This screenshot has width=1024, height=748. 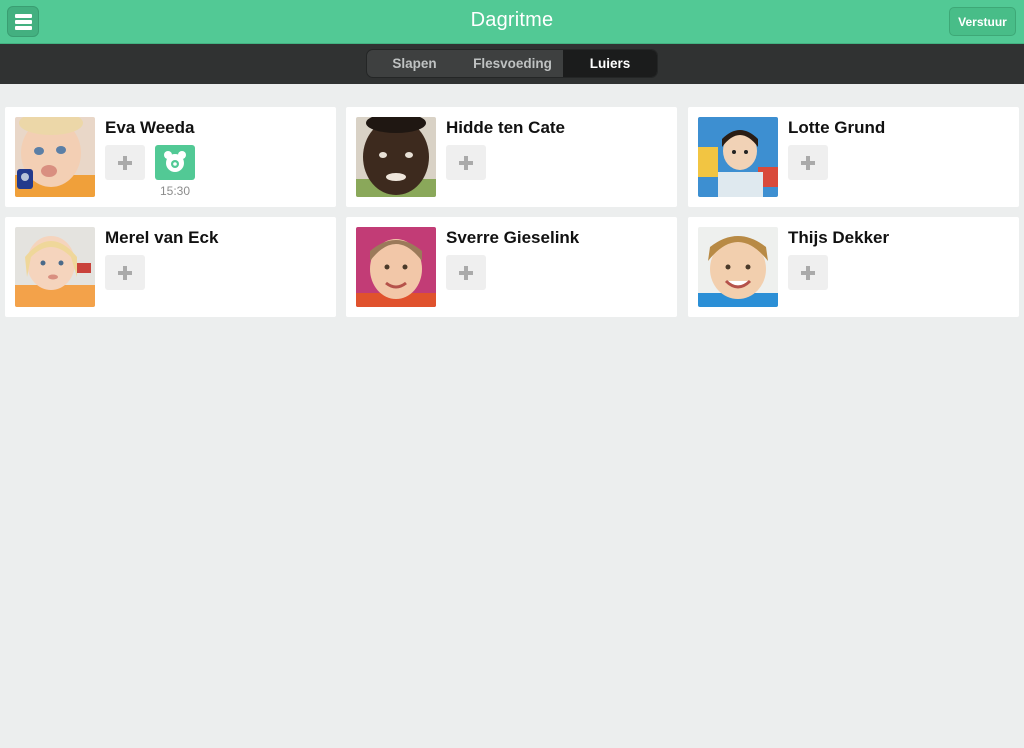 What do you see at coordinates (162, 237) in the screenshot?
I see `child-name: Merel van Eck` at bounding box center [162, 237].